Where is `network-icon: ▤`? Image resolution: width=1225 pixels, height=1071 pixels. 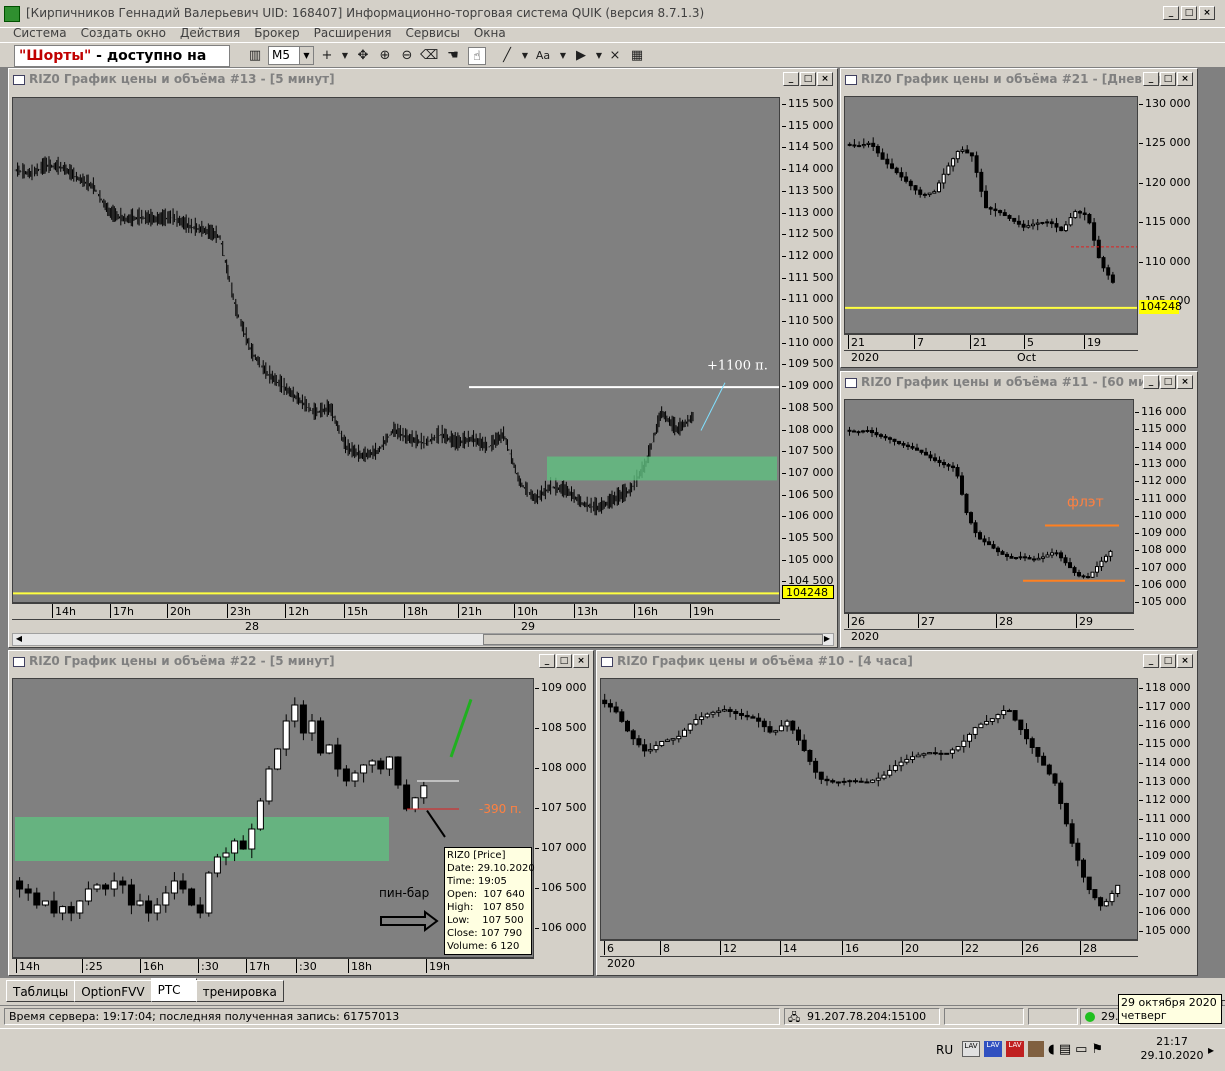 network-icon: ▤ is located at coordinates (1065, 1049).